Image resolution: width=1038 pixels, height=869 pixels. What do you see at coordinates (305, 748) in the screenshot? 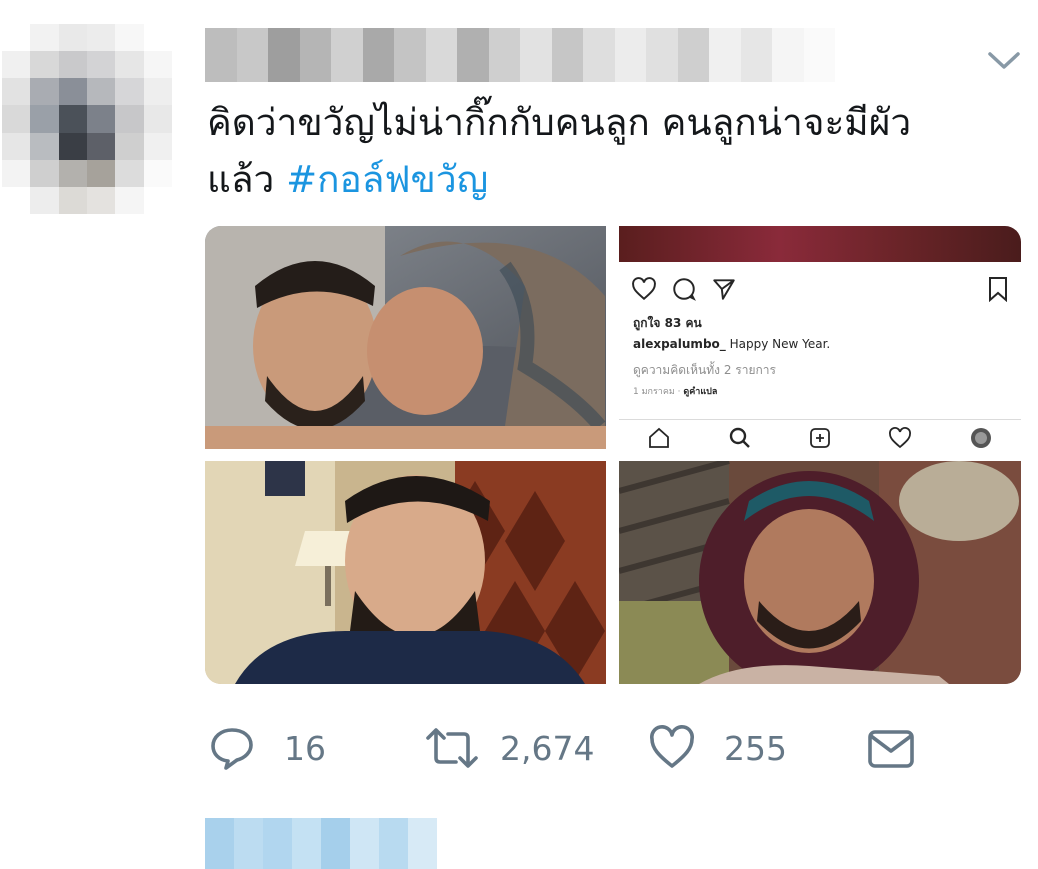
I see `reply-count: 16` at bounding box center [305, 748].